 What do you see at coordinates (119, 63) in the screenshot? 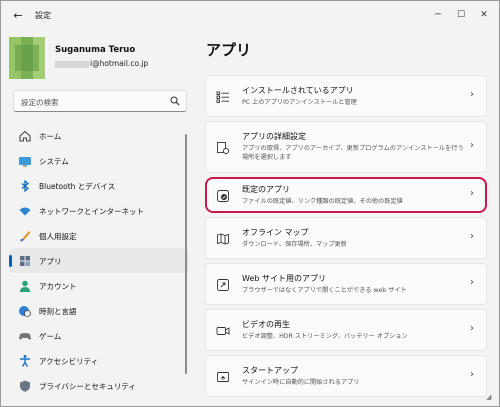
I see `user-email: i@hotmail.co.jp` at bounding box center [119, 63].